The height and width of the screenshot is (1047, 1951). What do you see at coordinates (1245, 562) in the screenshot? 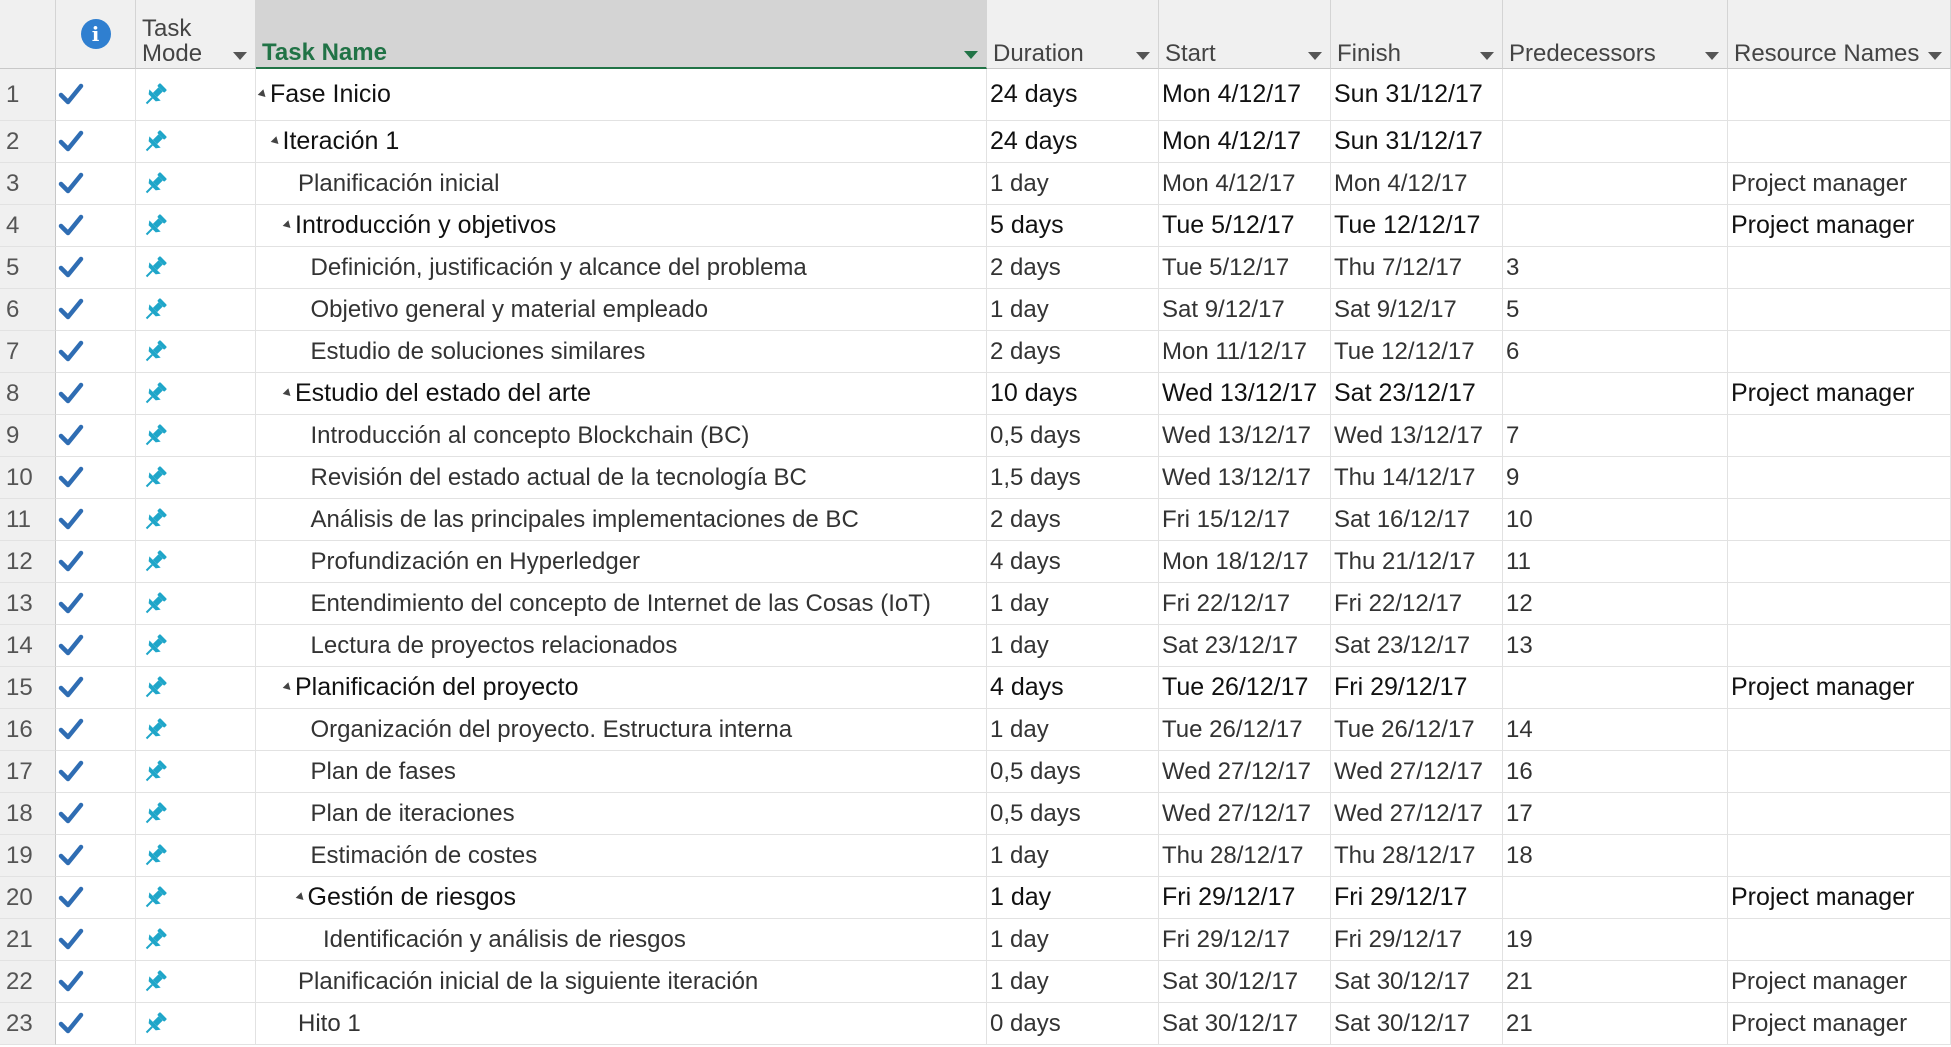
I see `start-cell: Mon 18/12/17` at bounding box center [1245, 562].